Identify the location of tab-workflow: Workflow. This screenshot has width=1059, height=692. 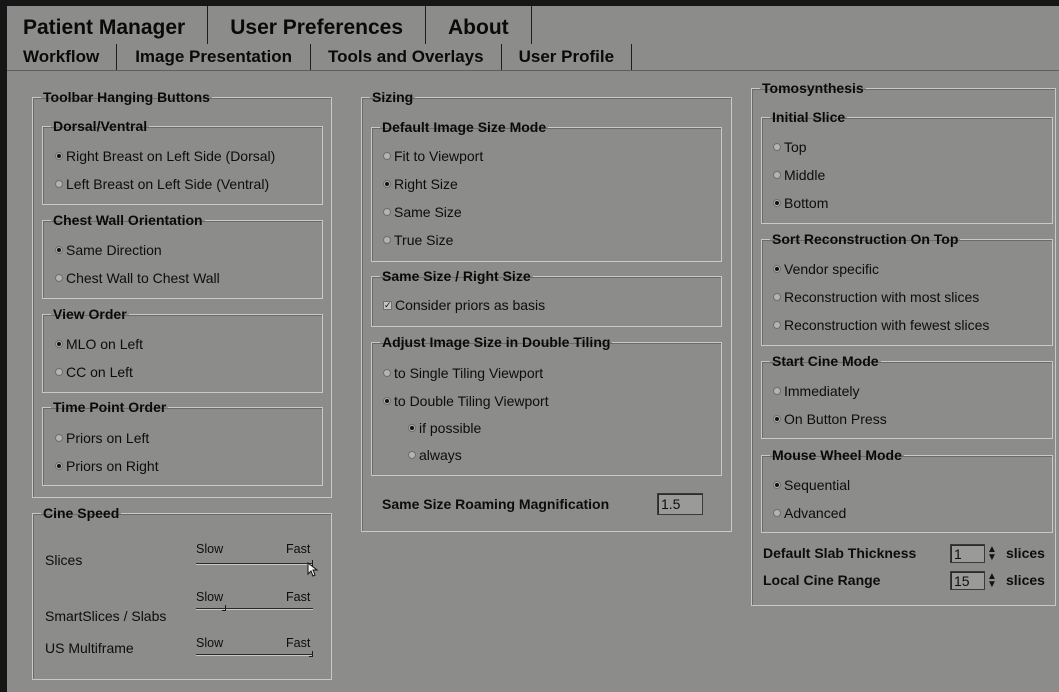
(62, 57).